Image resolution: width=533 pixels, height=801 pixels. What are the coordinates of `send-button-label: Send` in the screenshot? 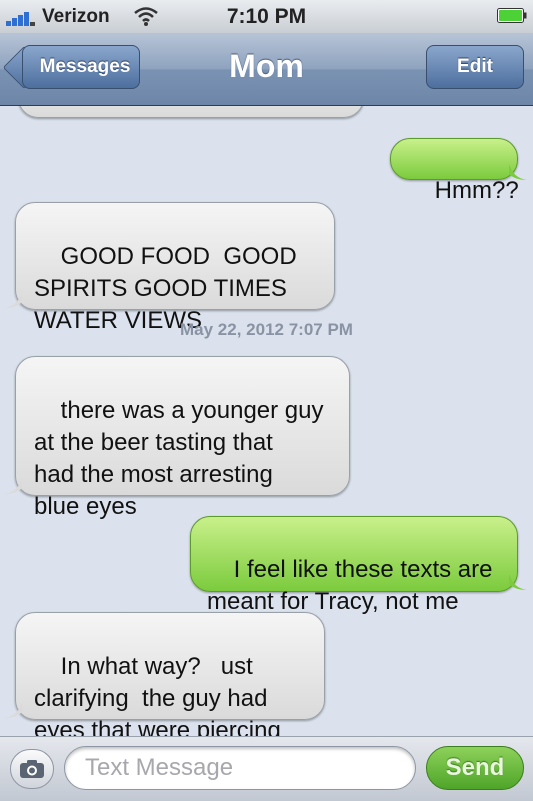 It's located at (475, 767).